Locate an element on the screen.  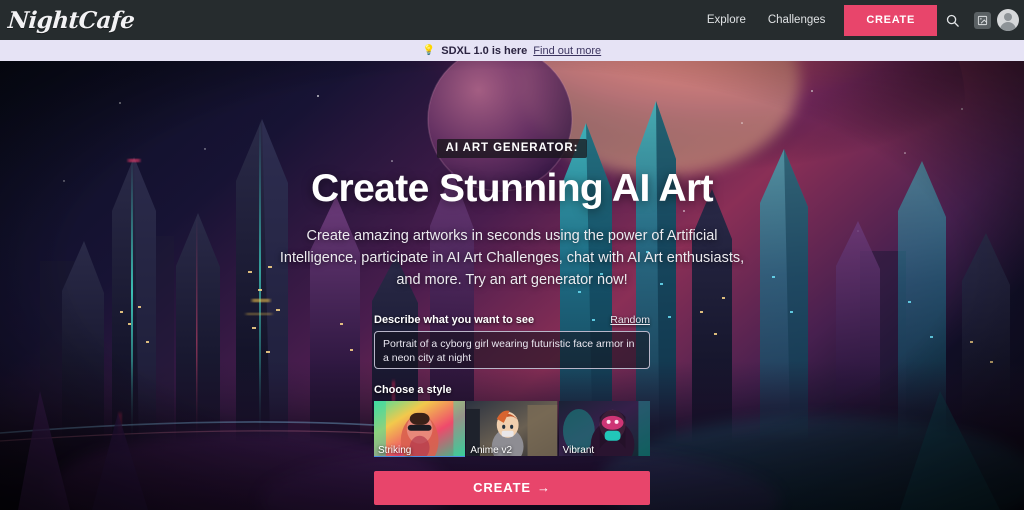
user-avatar is located at coordinates (1008, 20).